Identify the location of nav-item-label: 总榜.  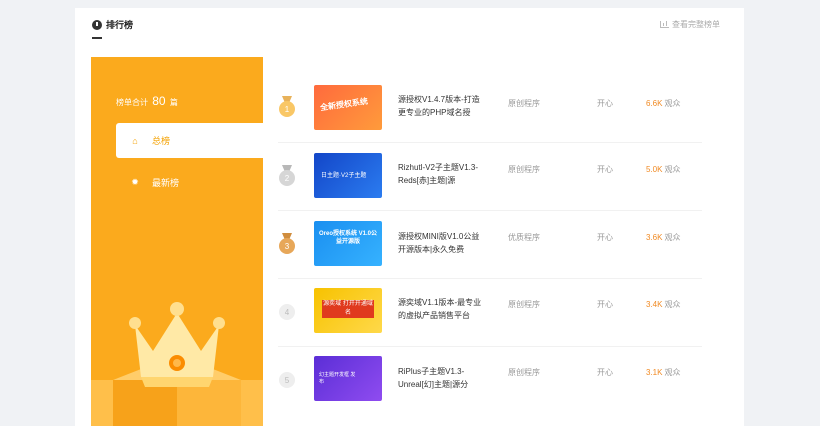
(161, 141).